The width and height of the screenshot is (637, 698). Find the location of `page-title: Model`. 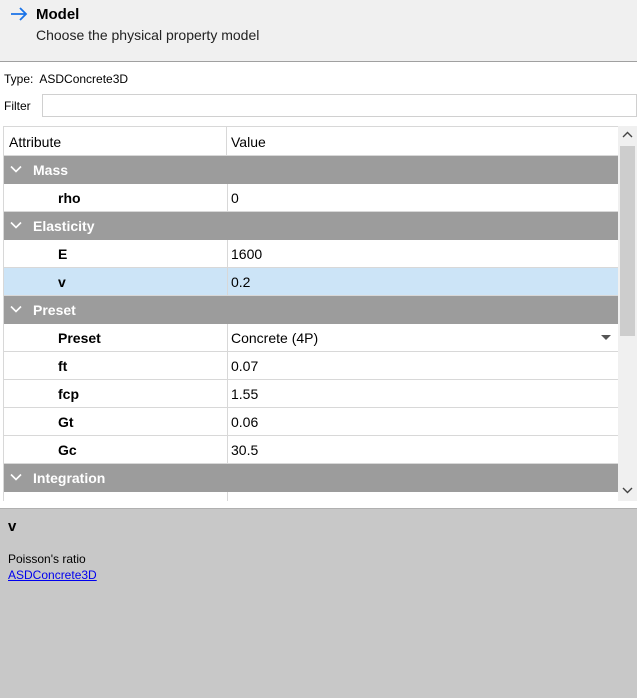

page-title: Model is located at coordinates (58, 14).